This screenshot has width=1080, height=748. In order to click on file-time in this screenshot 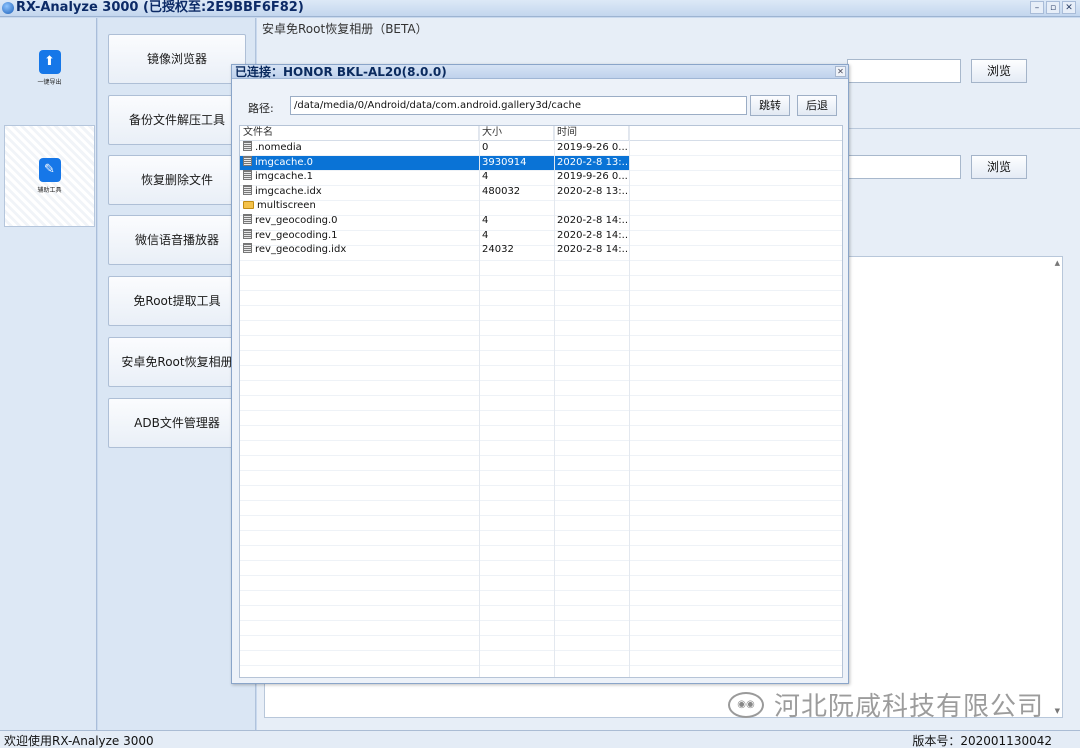, I will do `click(591, 206)`.